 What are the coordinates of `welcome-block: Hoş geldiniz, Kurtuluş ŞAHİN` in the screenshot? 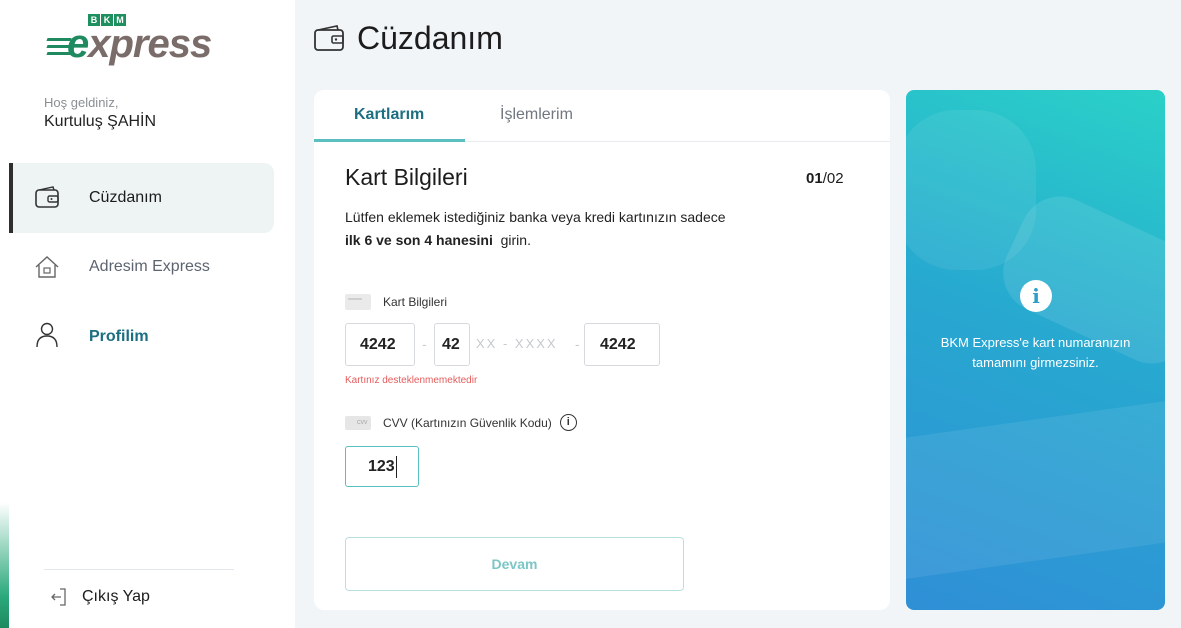 It's located at (100, 113).